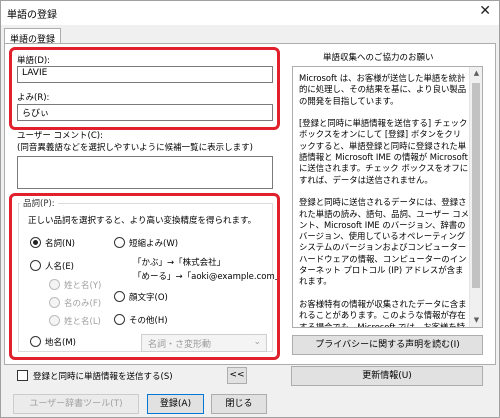 The height and width of the screenshot is (418, 500). Describe the element at coordinates (34, 61) in the screenshot. I see `word-label: 単語(D):` at that location.